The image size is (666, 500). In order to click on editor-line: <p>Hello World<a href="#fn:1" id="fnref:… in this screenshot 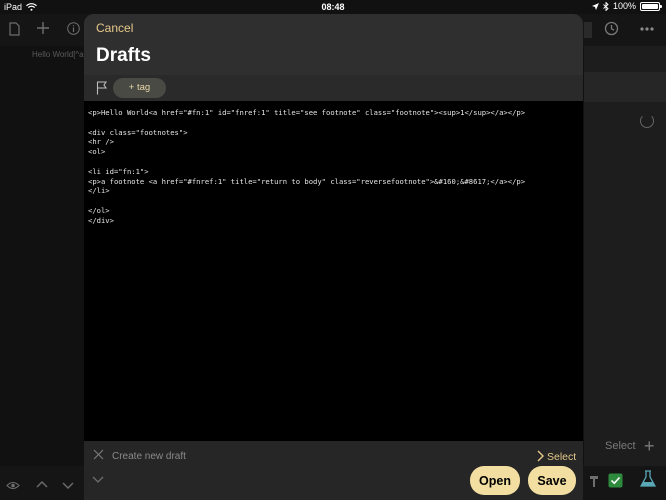, I will do `click(307, 112)`.